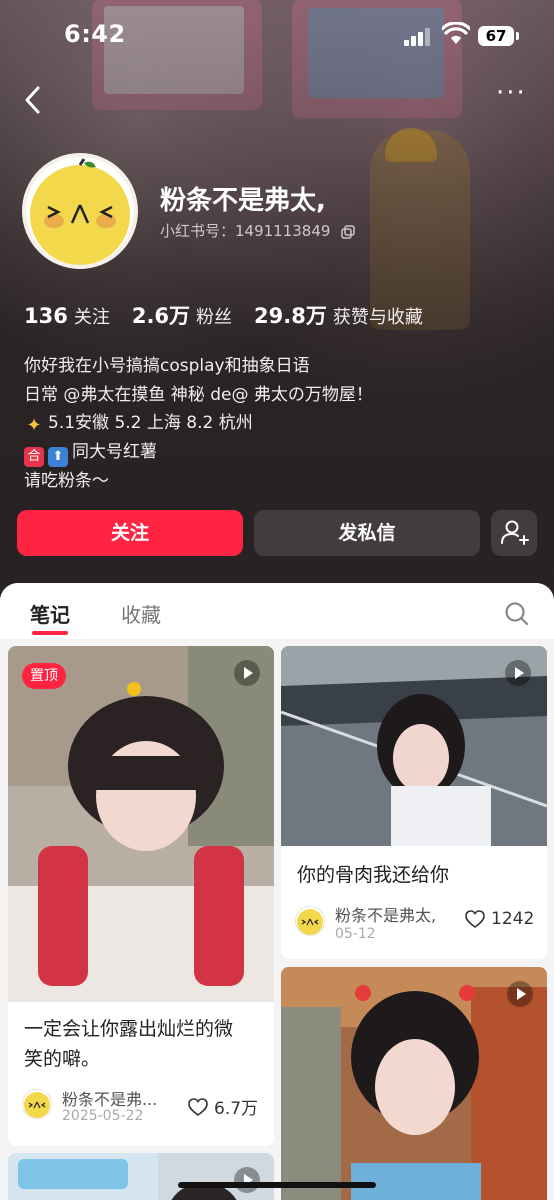 The image size is (554, 1200). What do you see at coordinates (182, 315) in the screenshot?
I see `stat-fans: 2.6万 粉丝` at bounding box center [182, 315].